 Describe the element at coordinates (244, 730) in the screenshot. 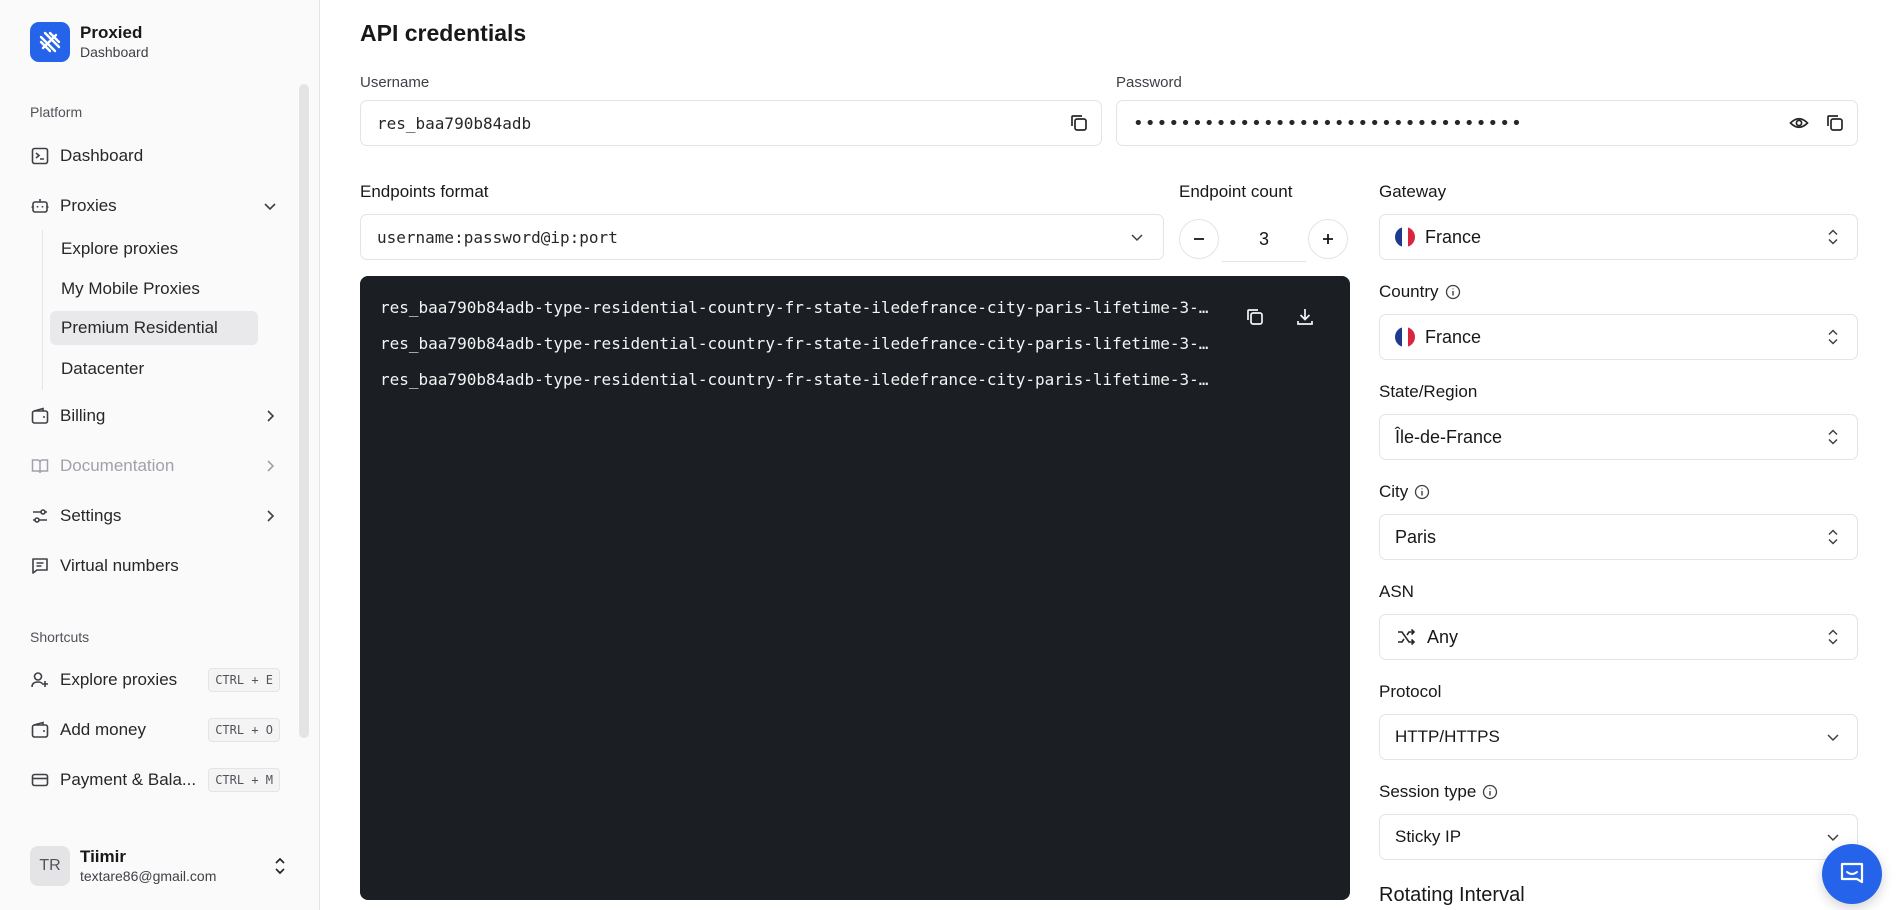

I see `keyboard-shortcut-badge: CTRL + O` at that location.